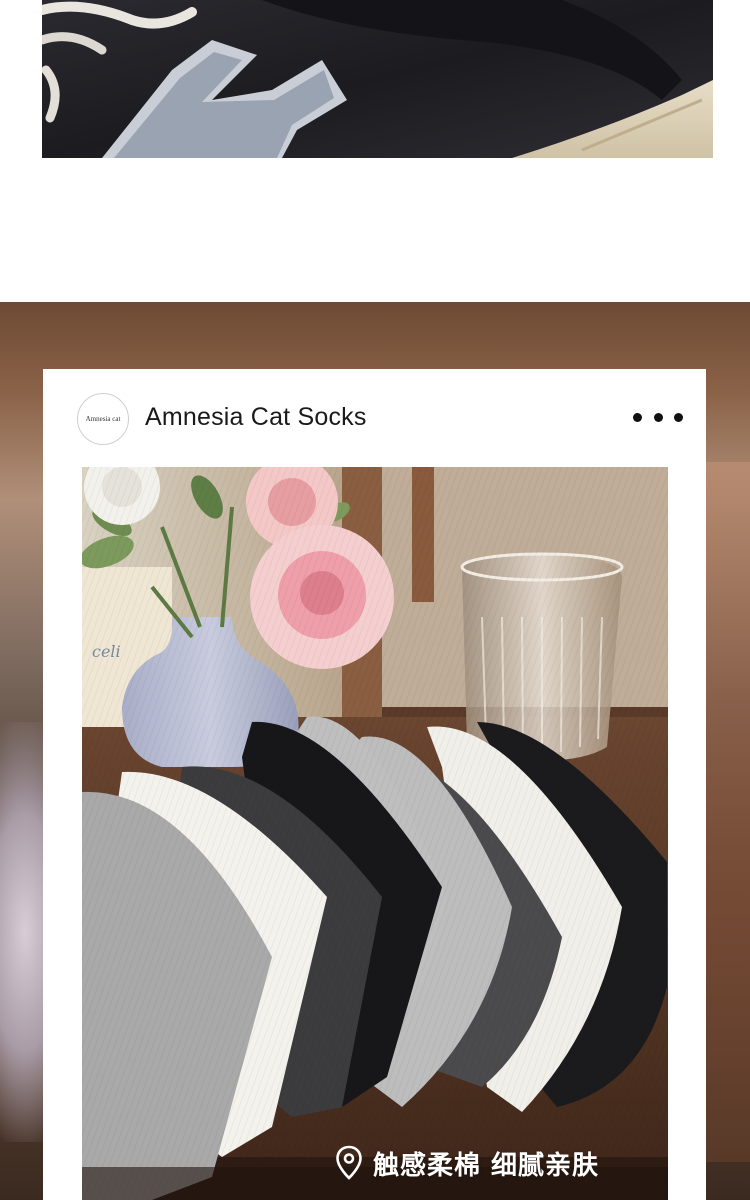  What do you see at coordinates (256, 417) in the screenshot?
I see `account-name: Amnesia Cat Socks` at bounding box center [256, 417].